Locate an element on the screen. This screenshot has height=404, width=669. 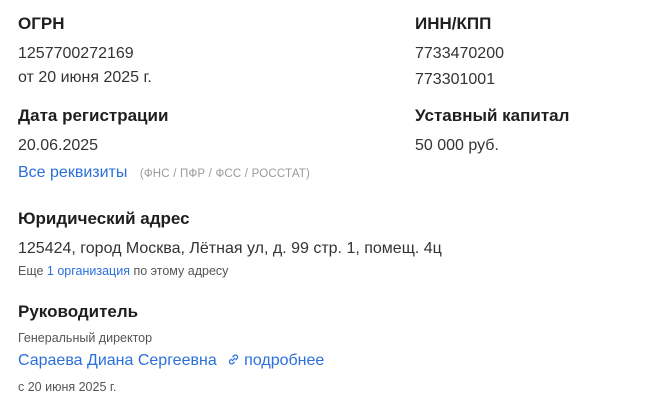
requisites-note: (ФНС / ПФР / ФСС / РОССТАТ) is located at coordinates (225, 174).